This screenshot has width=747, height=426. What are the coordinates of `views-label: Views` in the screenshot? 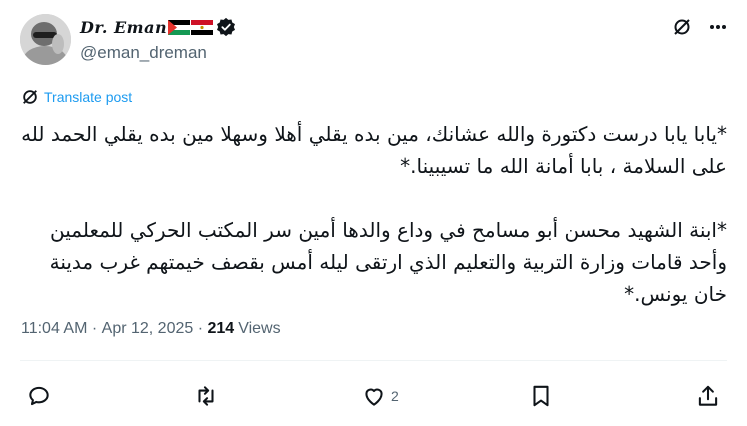 It's located at (259, 328).